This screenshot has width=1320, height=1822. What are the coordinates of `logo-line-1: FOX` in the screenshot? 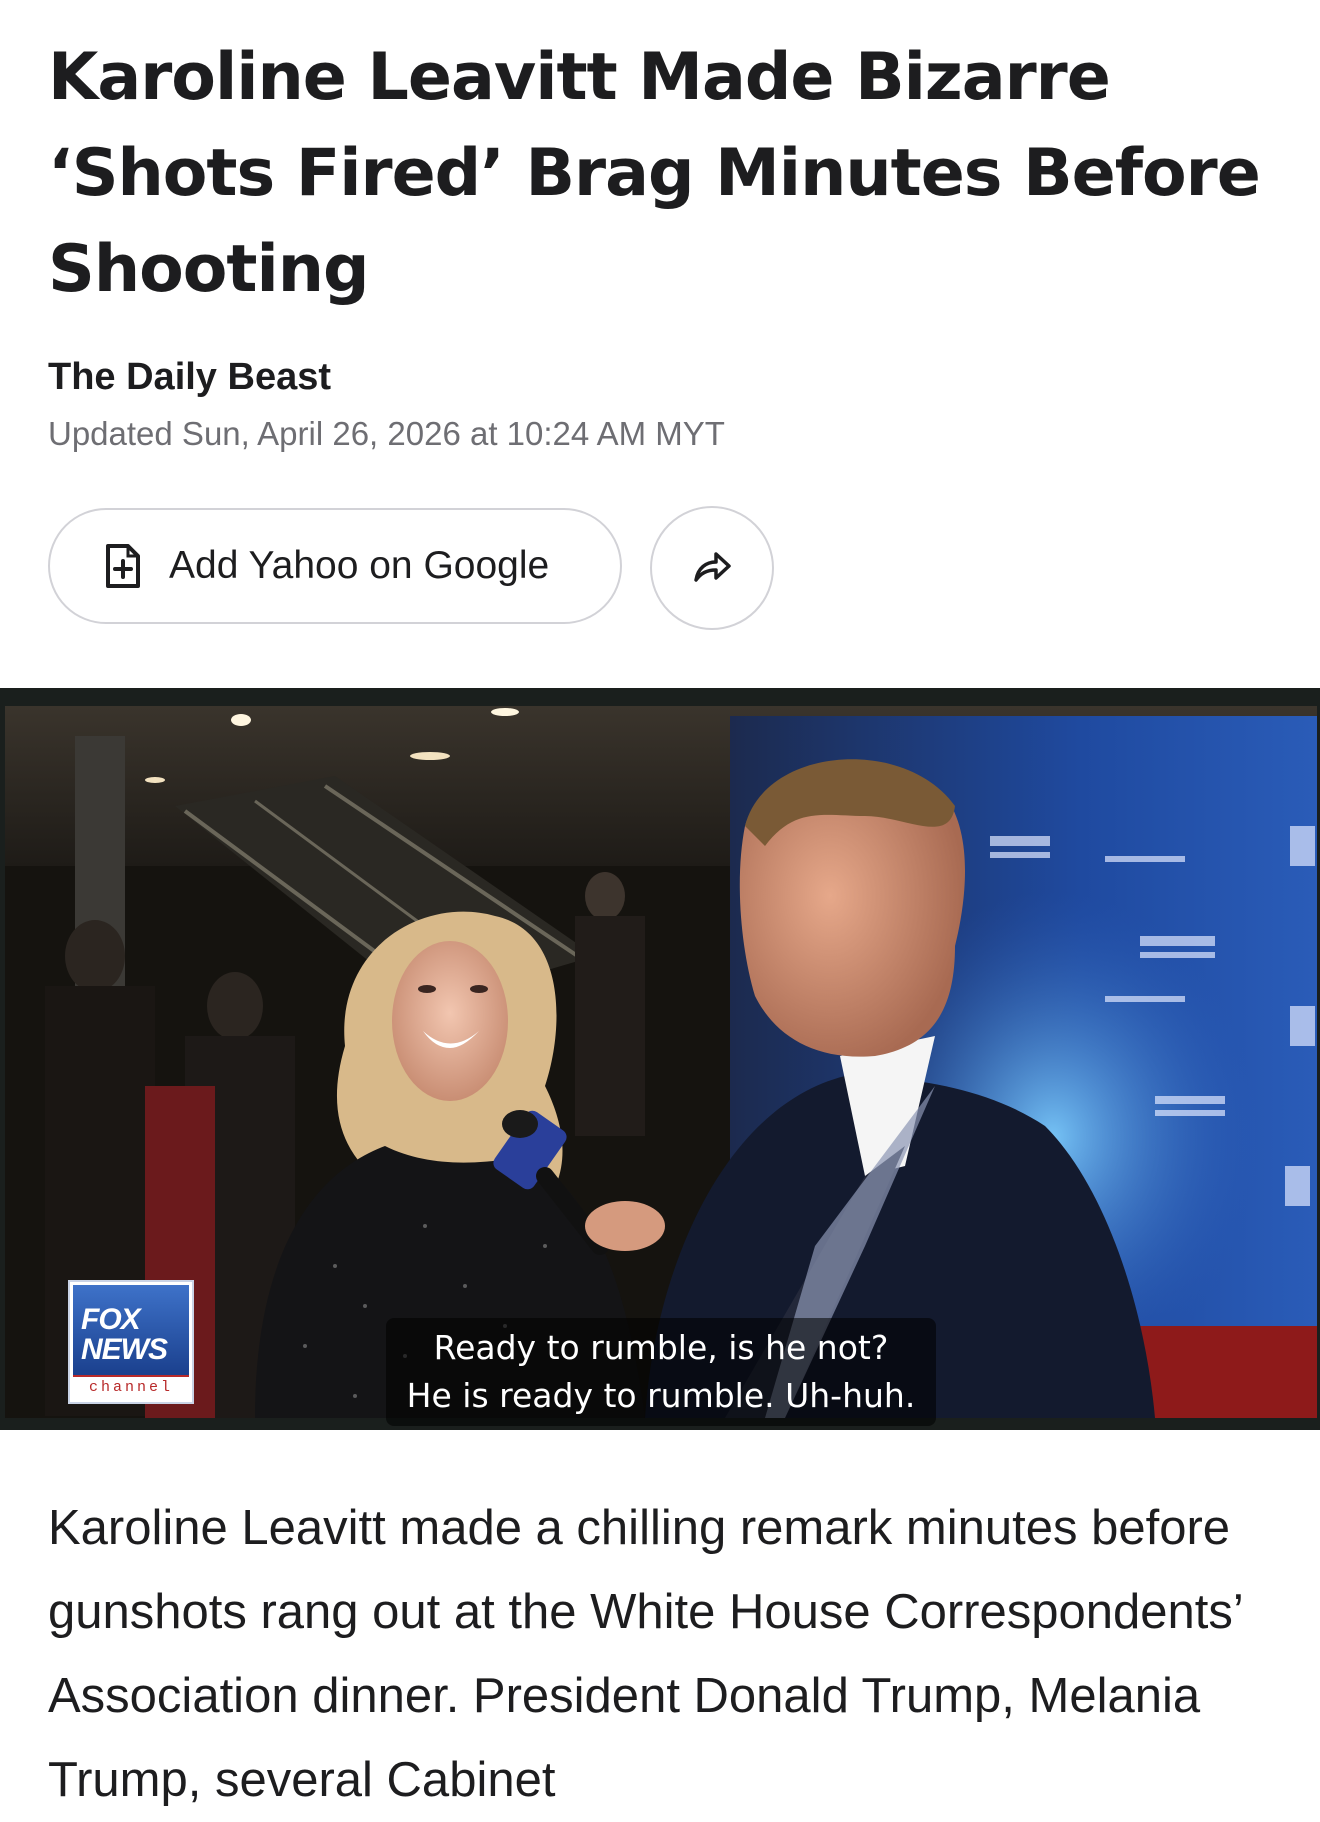 It's located at (111, 1319).